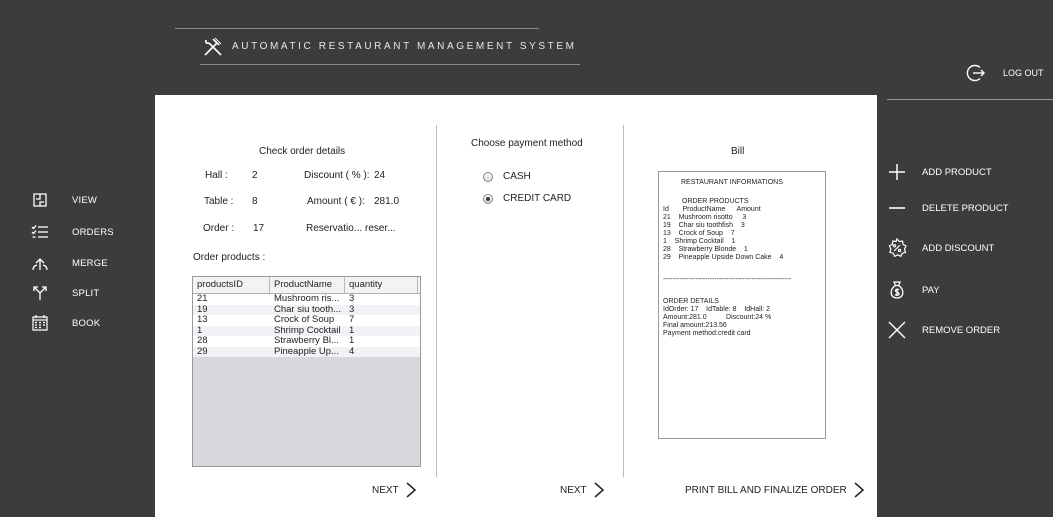  Describe the element at coordinates (336, 201) in the screenshot. I see `amount-label: Amount ( € ):` at that location.